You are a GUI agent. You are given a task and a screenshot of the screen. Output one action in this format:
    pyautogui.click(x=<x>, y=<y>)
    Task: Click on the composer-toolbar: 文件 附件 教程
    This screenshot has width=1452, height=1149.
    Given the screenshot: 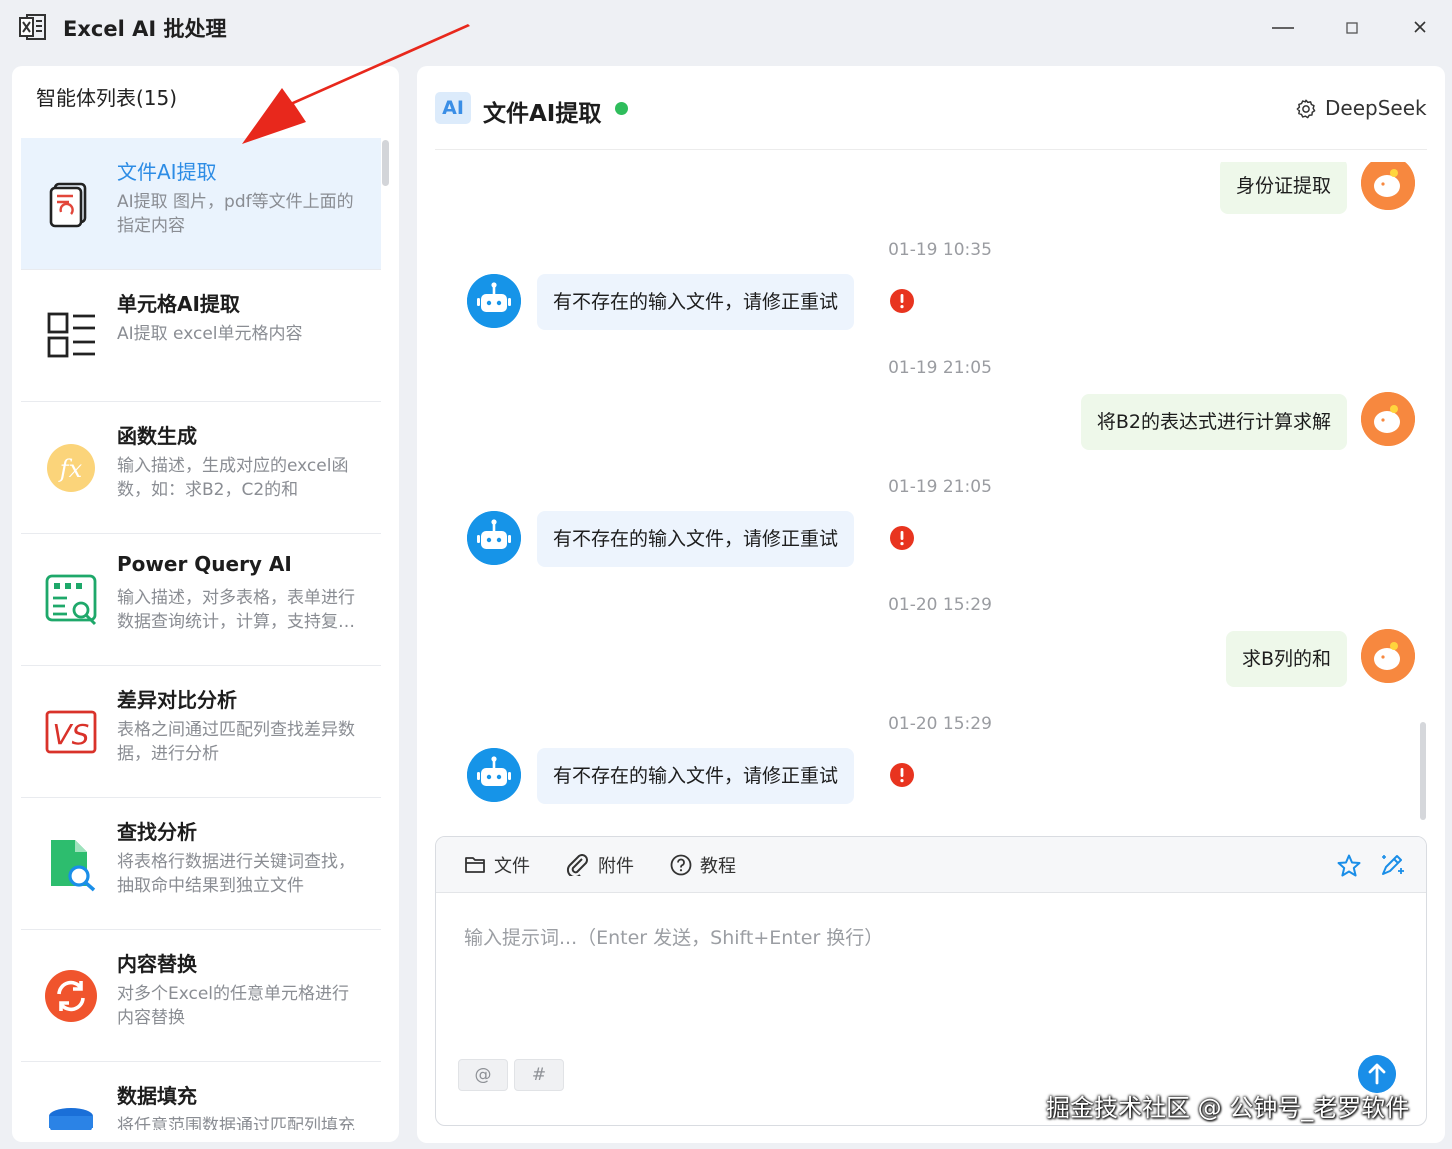 What is the action you would take?
    pyautogui.click(x=931, y=865)
    